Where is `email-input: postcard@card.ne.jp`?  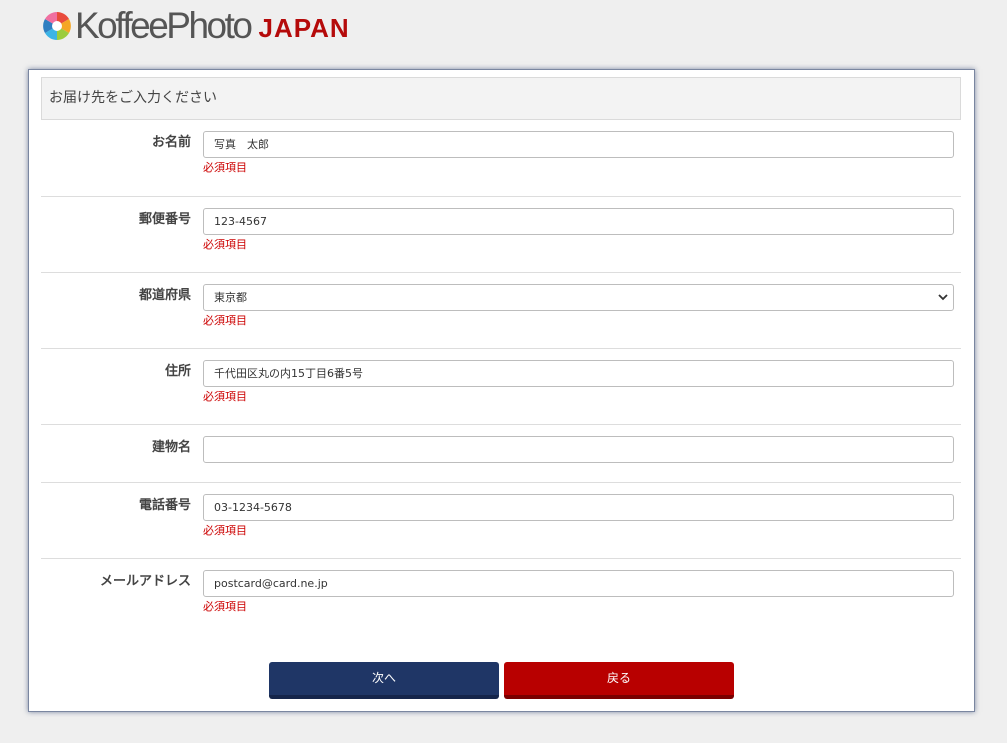
email-input: postcard@card.ne.jp is located at coordinates (578, 583).